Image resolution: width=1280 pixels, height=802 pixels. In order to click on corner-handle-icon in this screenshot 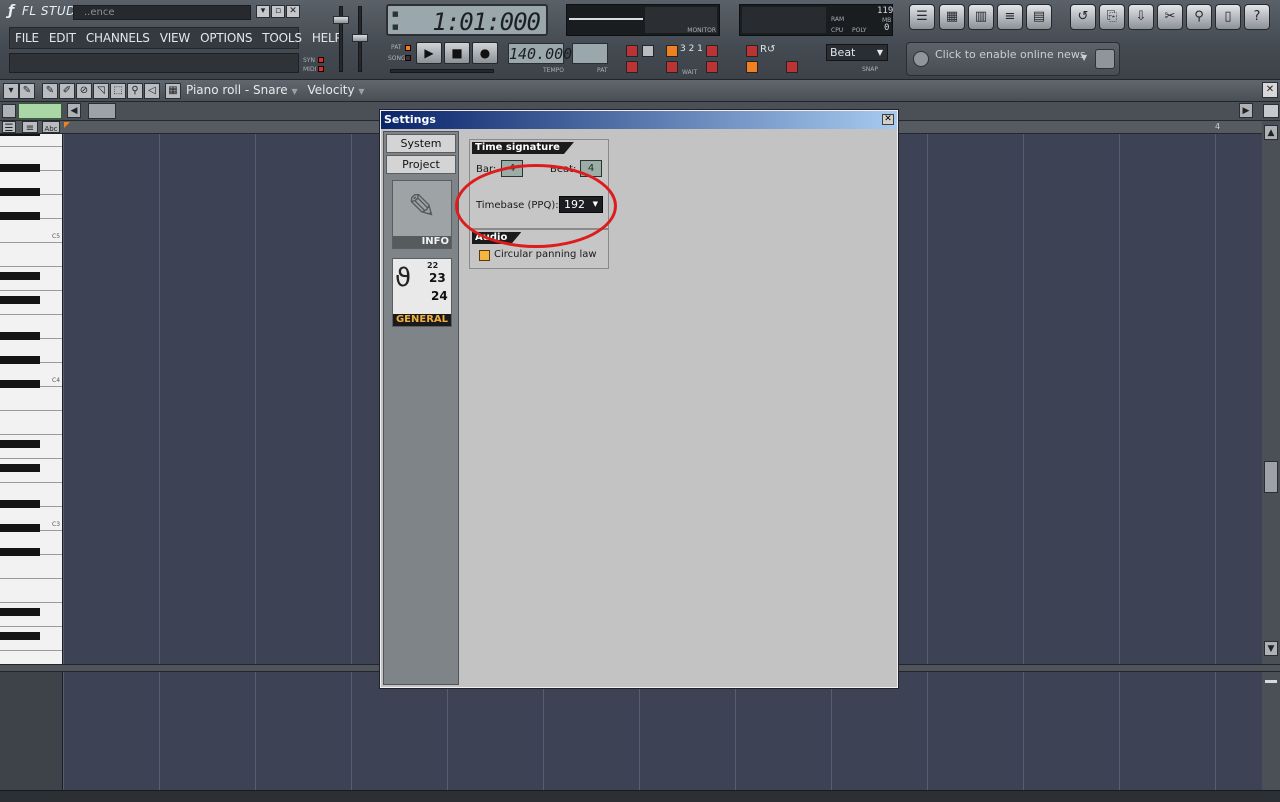, I will do `click(9, 111)`.